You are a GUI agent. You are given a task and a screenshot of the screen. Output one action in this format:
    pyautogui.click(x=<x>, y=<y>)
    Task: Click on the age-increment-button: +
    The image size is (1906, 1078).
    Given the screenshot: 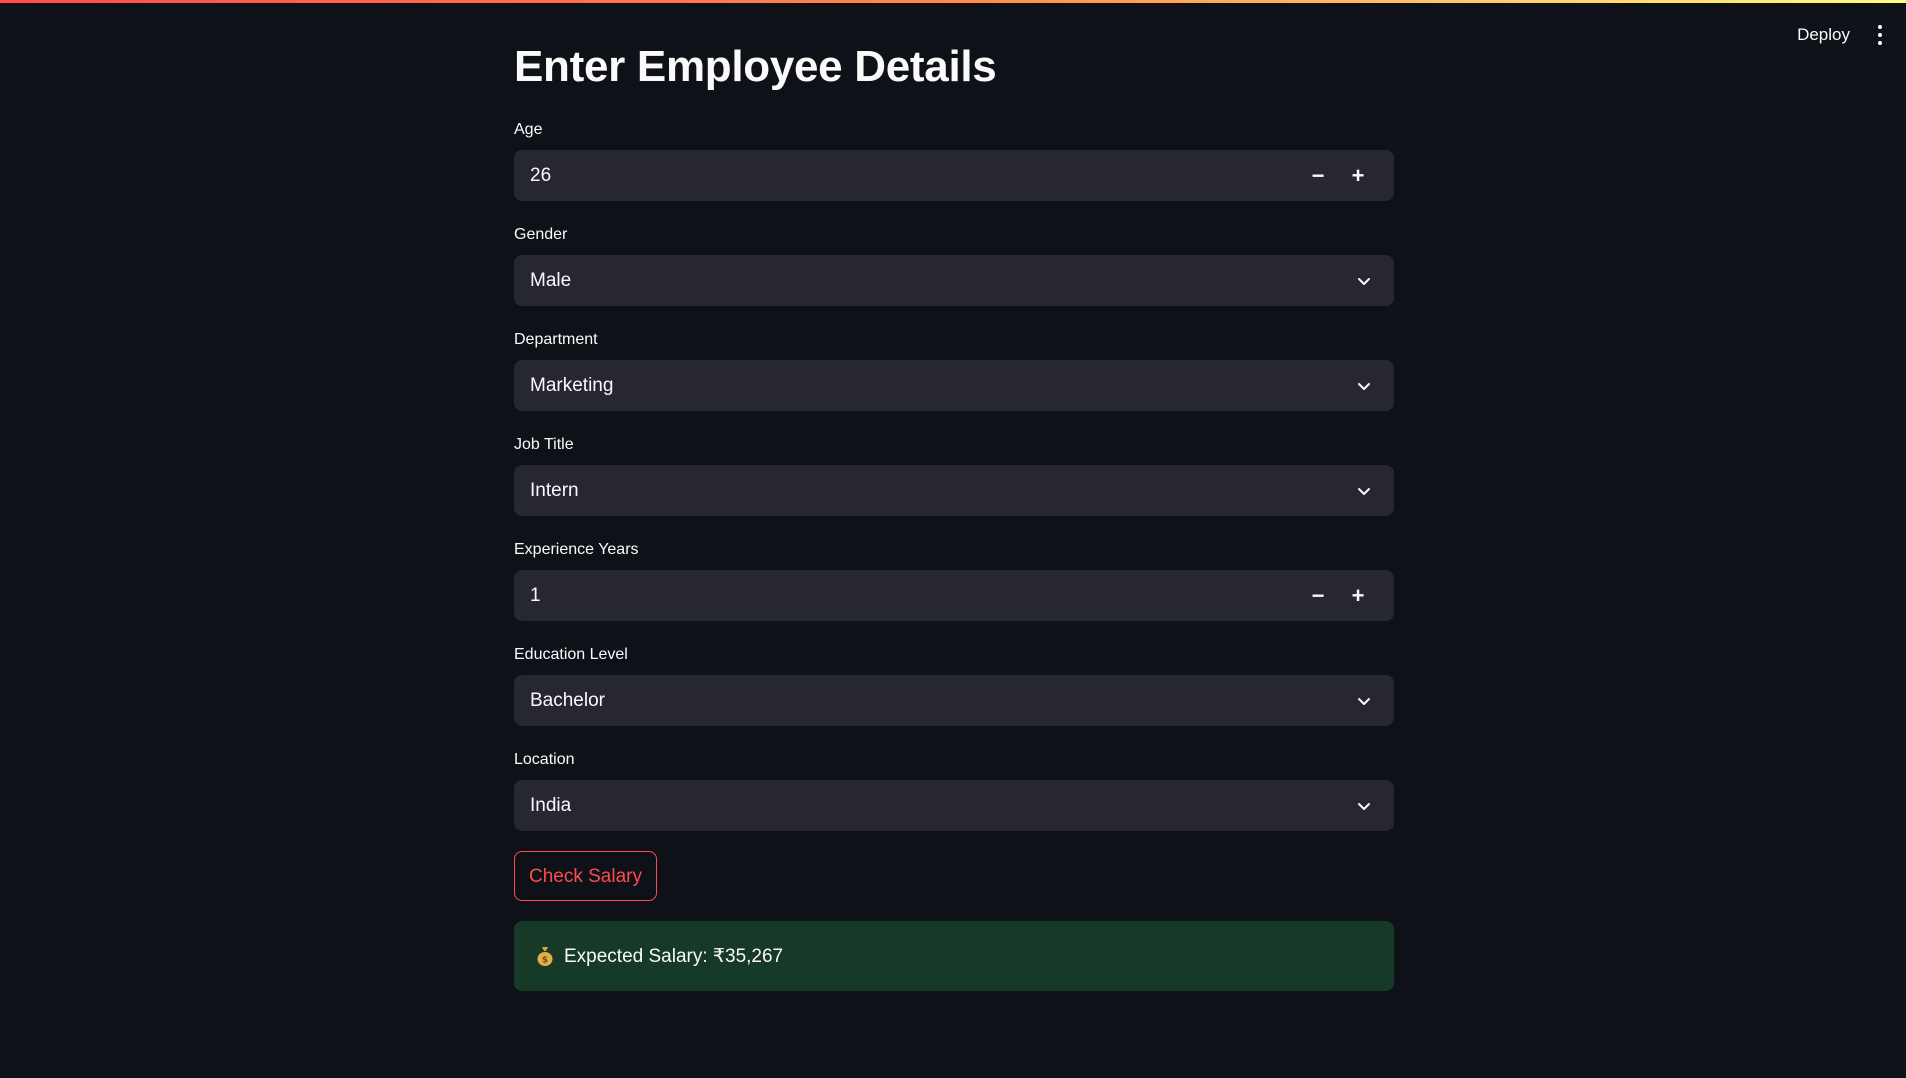 What is the action you would take?
    pyautogui.click(x=1358, y=175)
    